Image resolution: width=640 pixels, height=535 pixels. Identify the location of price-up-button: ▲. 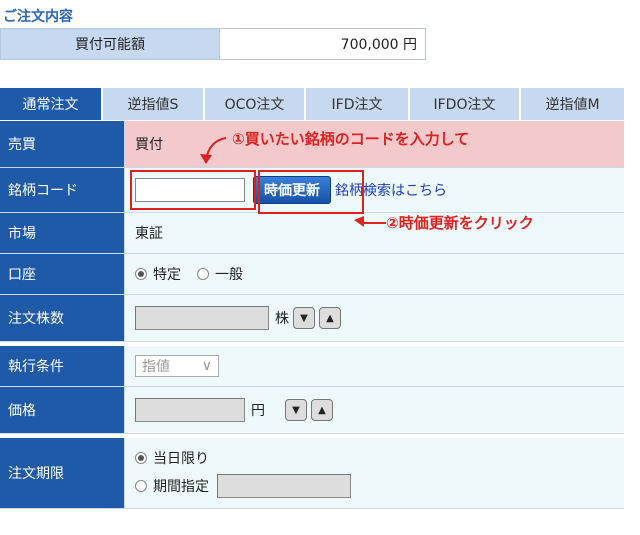
(322, 410).